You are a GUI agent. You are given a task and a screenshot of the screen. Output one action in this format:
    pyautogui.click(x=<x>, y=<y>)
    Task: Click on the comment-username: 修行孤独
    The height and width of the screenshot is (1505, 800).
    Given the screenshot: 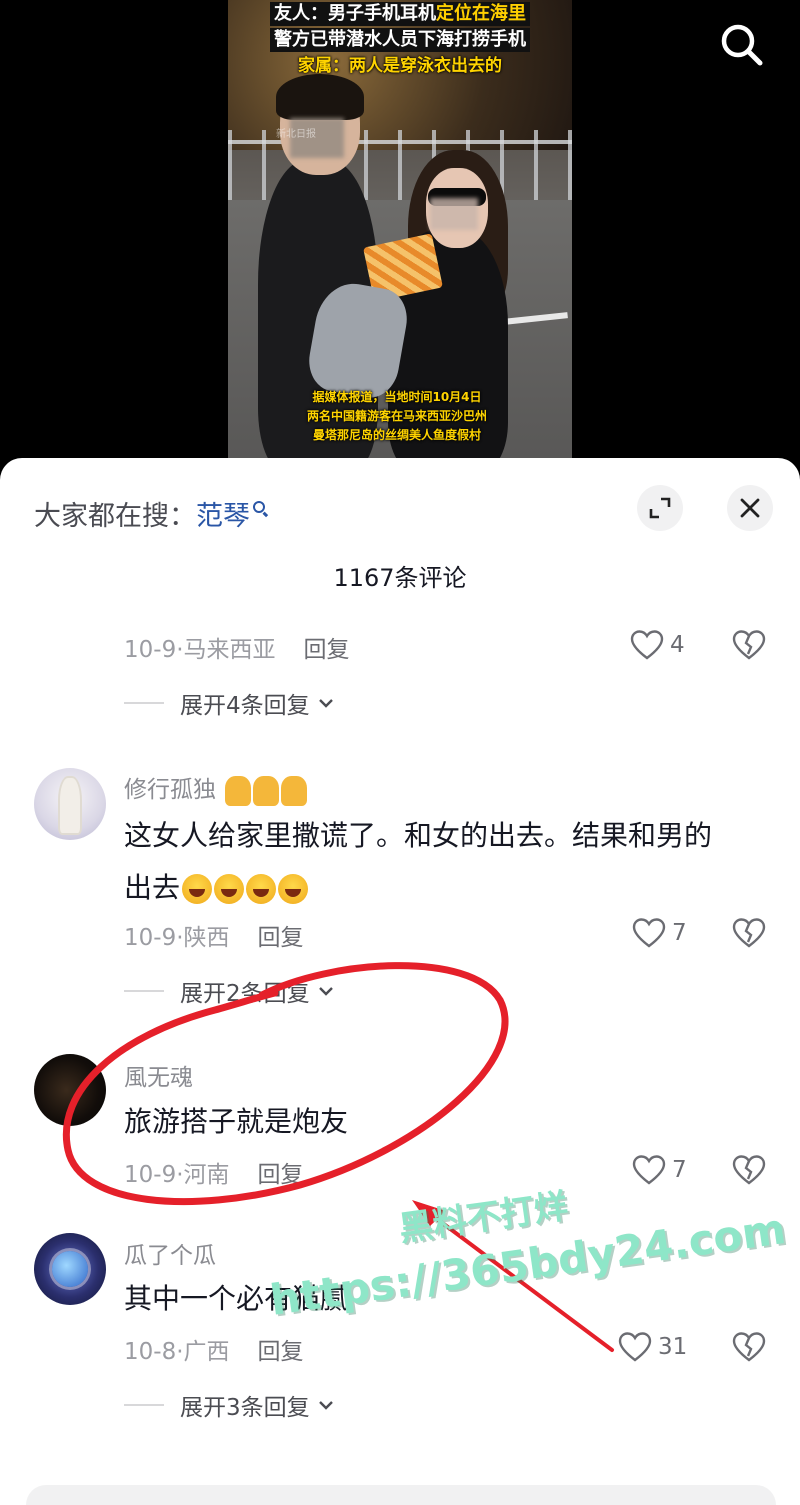 What is the action you would take?
    pyautogui.click(x=216, y=788)
    